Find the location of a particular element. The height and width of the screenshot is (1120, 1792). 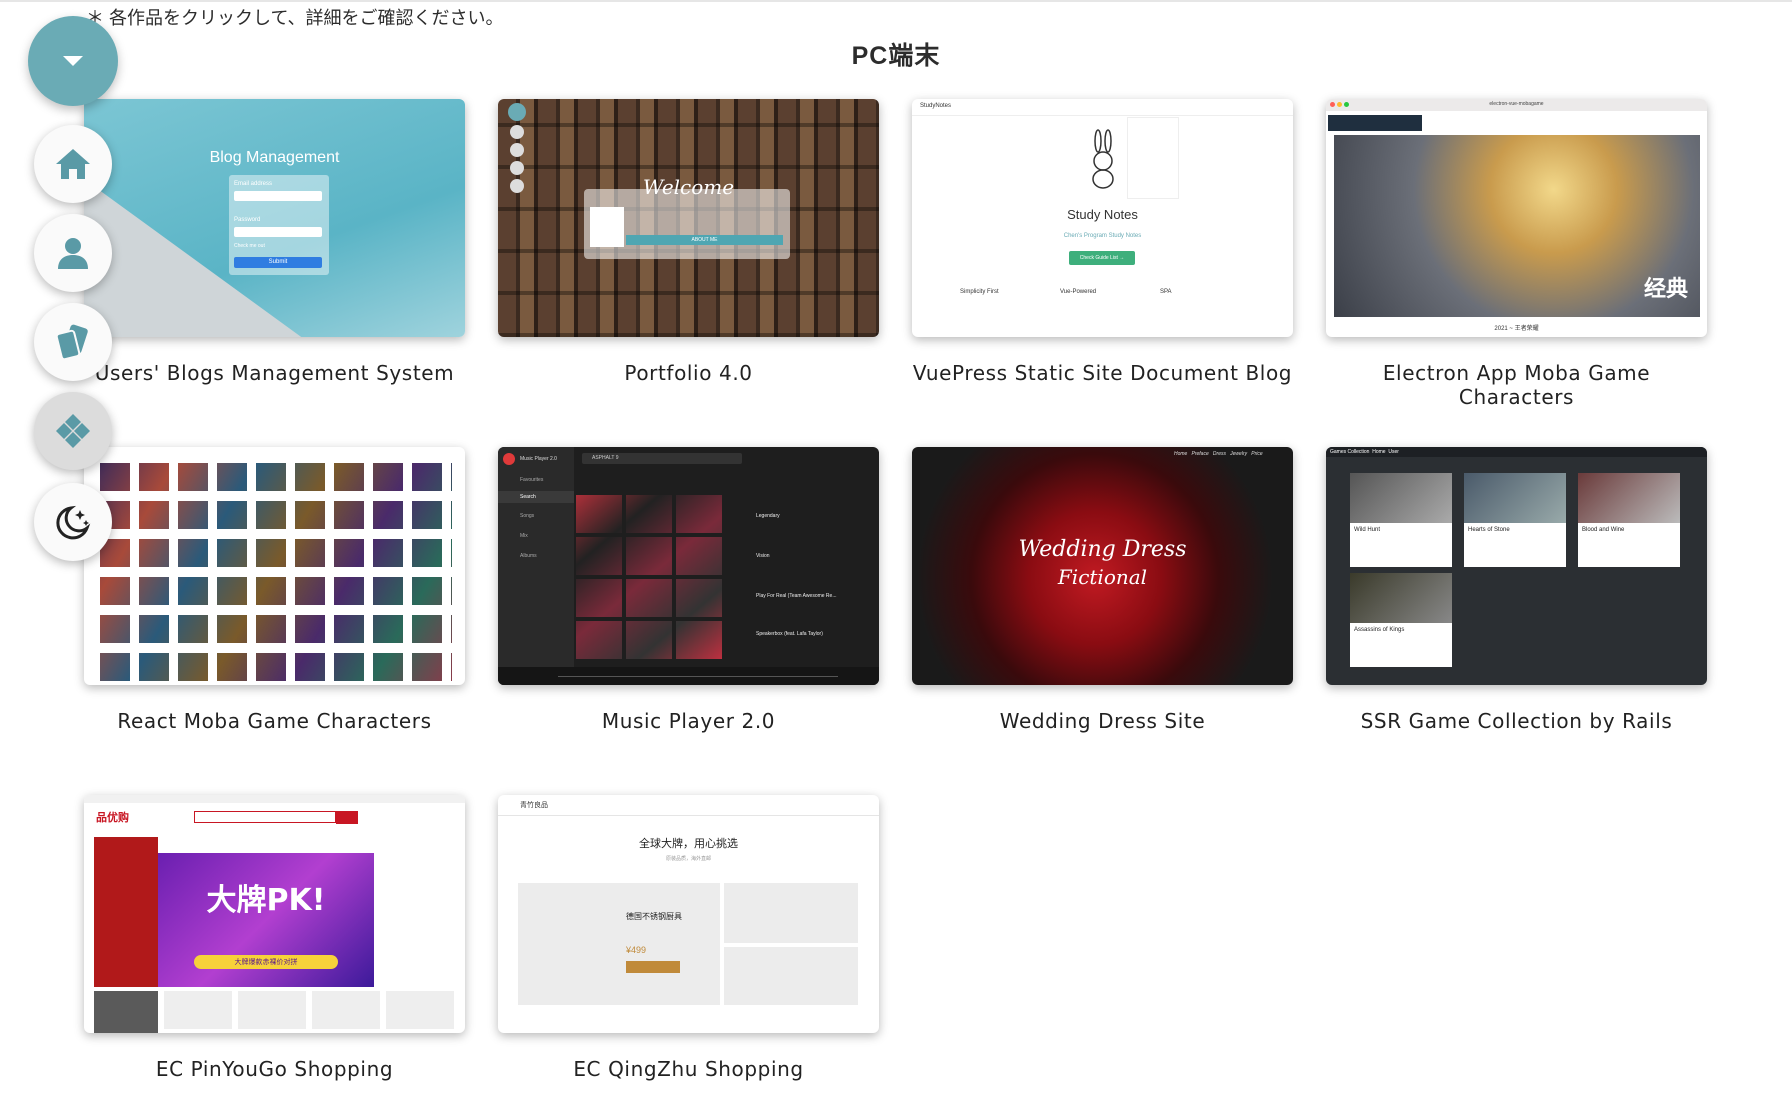

nav-item: Jewelry is located at coordinates (1239, 454).